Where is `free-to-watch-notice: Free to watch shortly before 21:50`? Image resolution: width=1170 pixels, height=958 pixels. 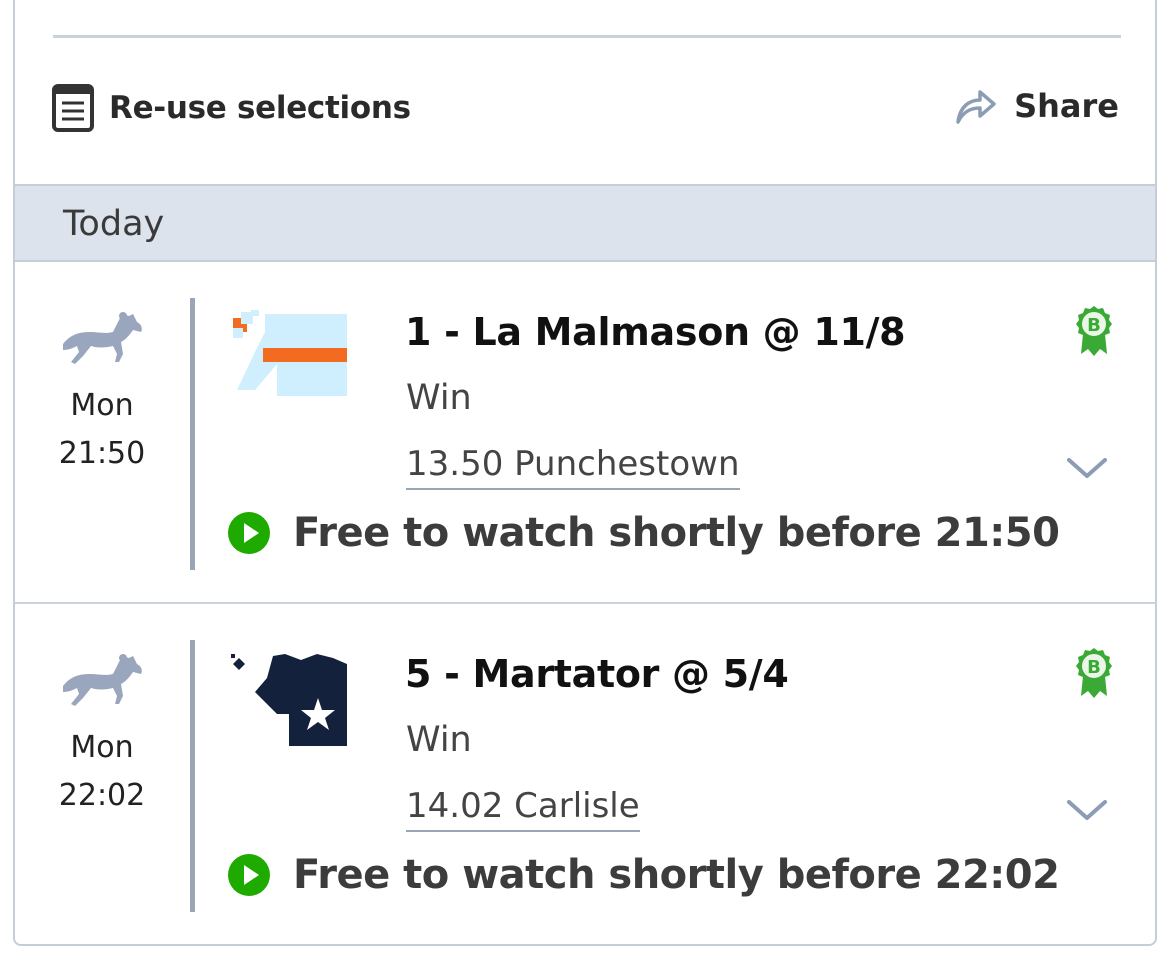 free-to-watch-notice: Free to watch shortly before 21:50 is located at coordinates (643, 533).